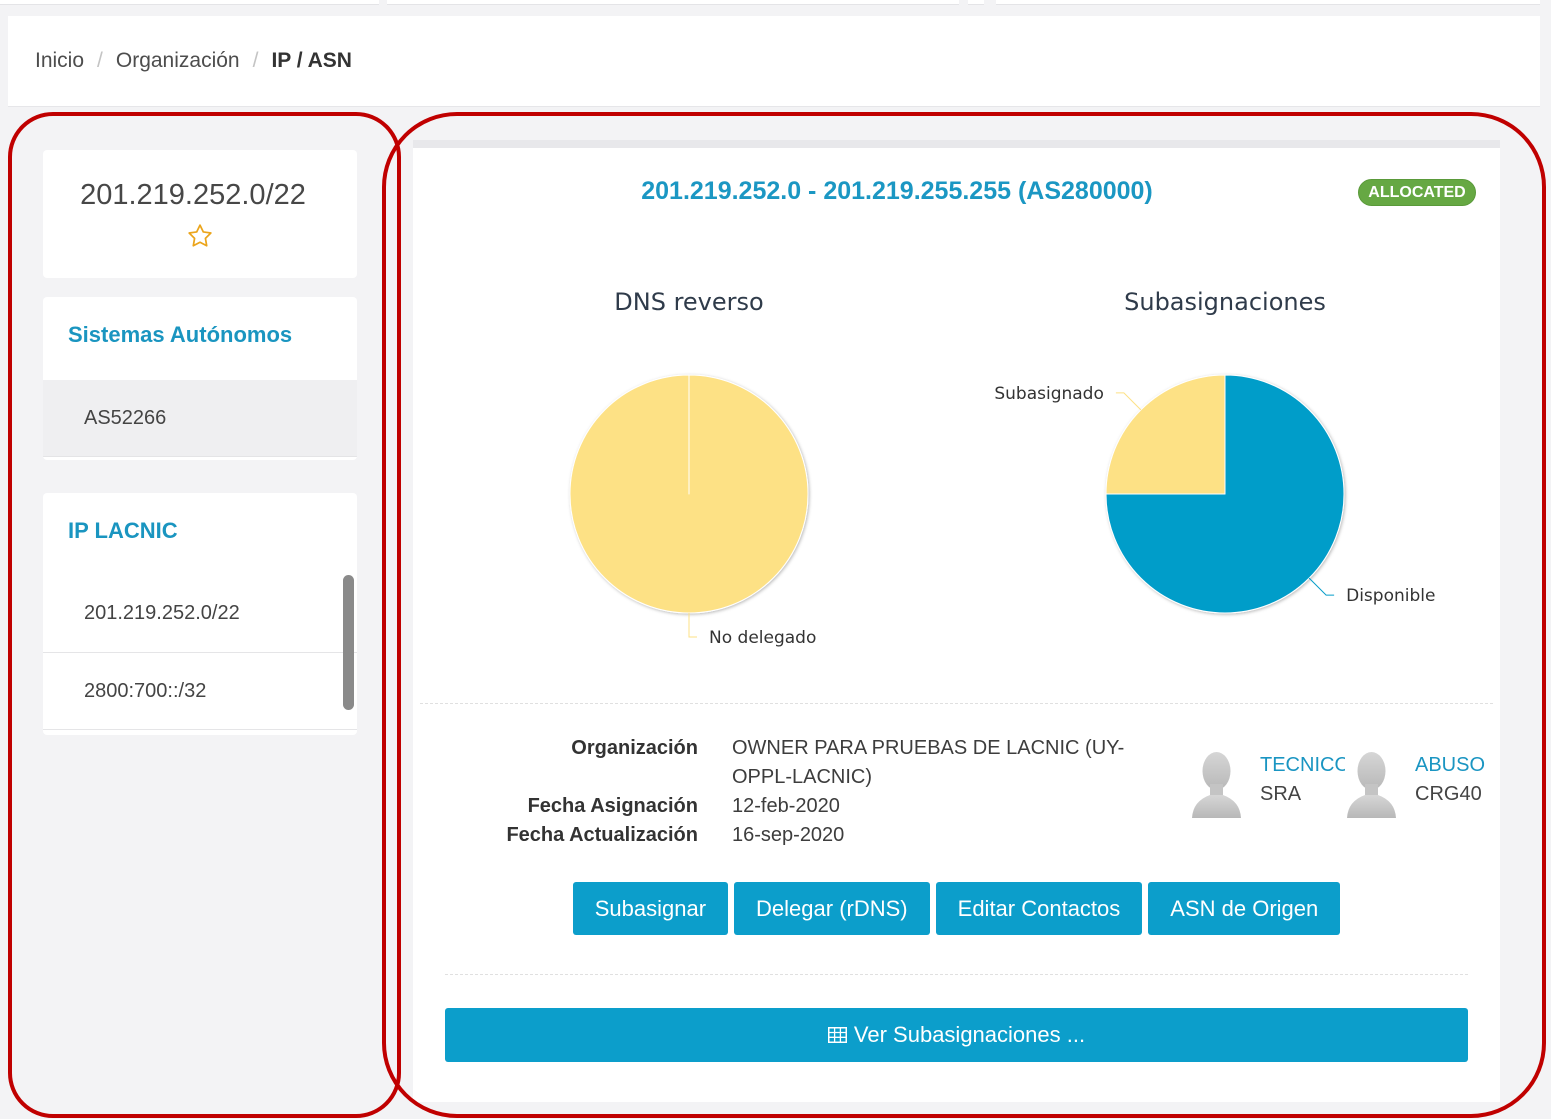  What do you see at coordinates (348, 642) in the screenshot?
I see `ip-lacnic-scrollbar` at bounding box center [348, 642].